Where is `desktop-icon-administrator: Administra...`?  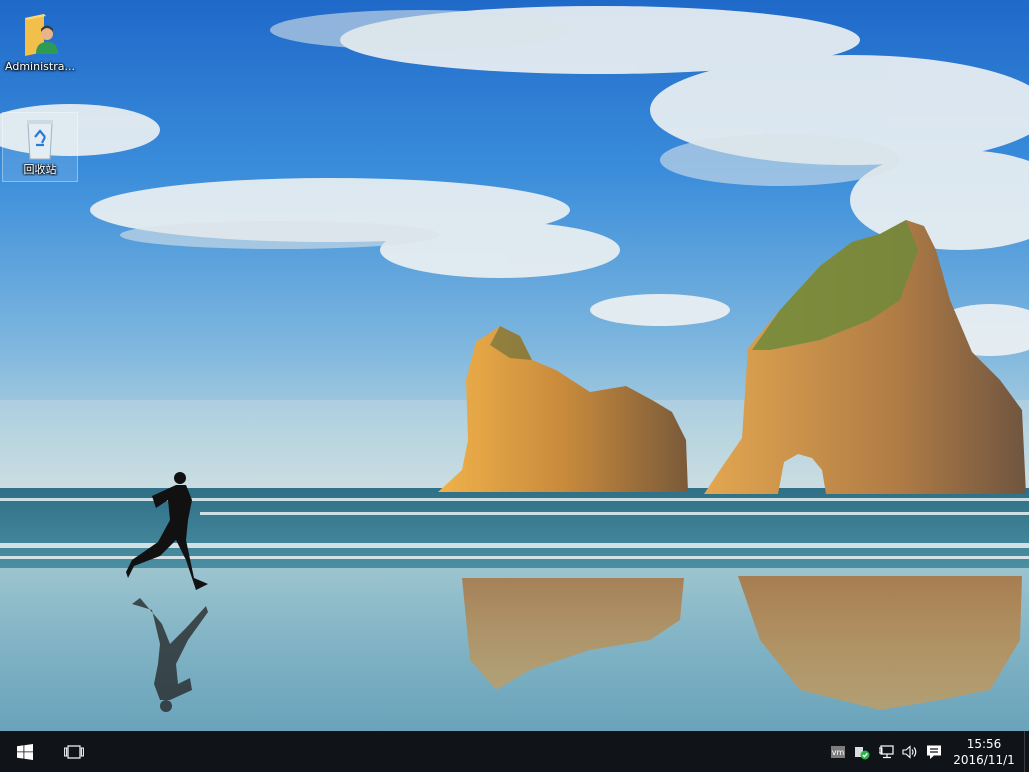
desktop-icon-administrator: Administra... is located at coordinates (40, 42).